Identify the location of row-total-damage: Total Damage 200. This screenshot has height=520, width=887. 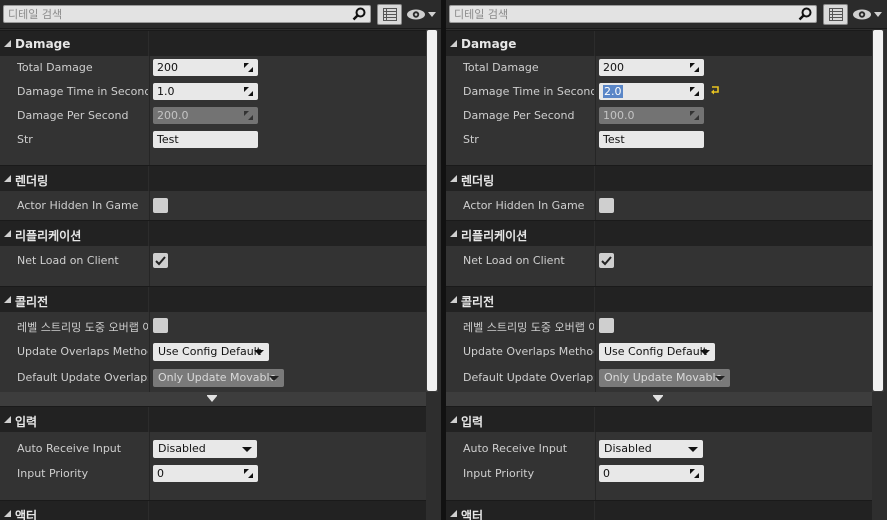
(659, 68).